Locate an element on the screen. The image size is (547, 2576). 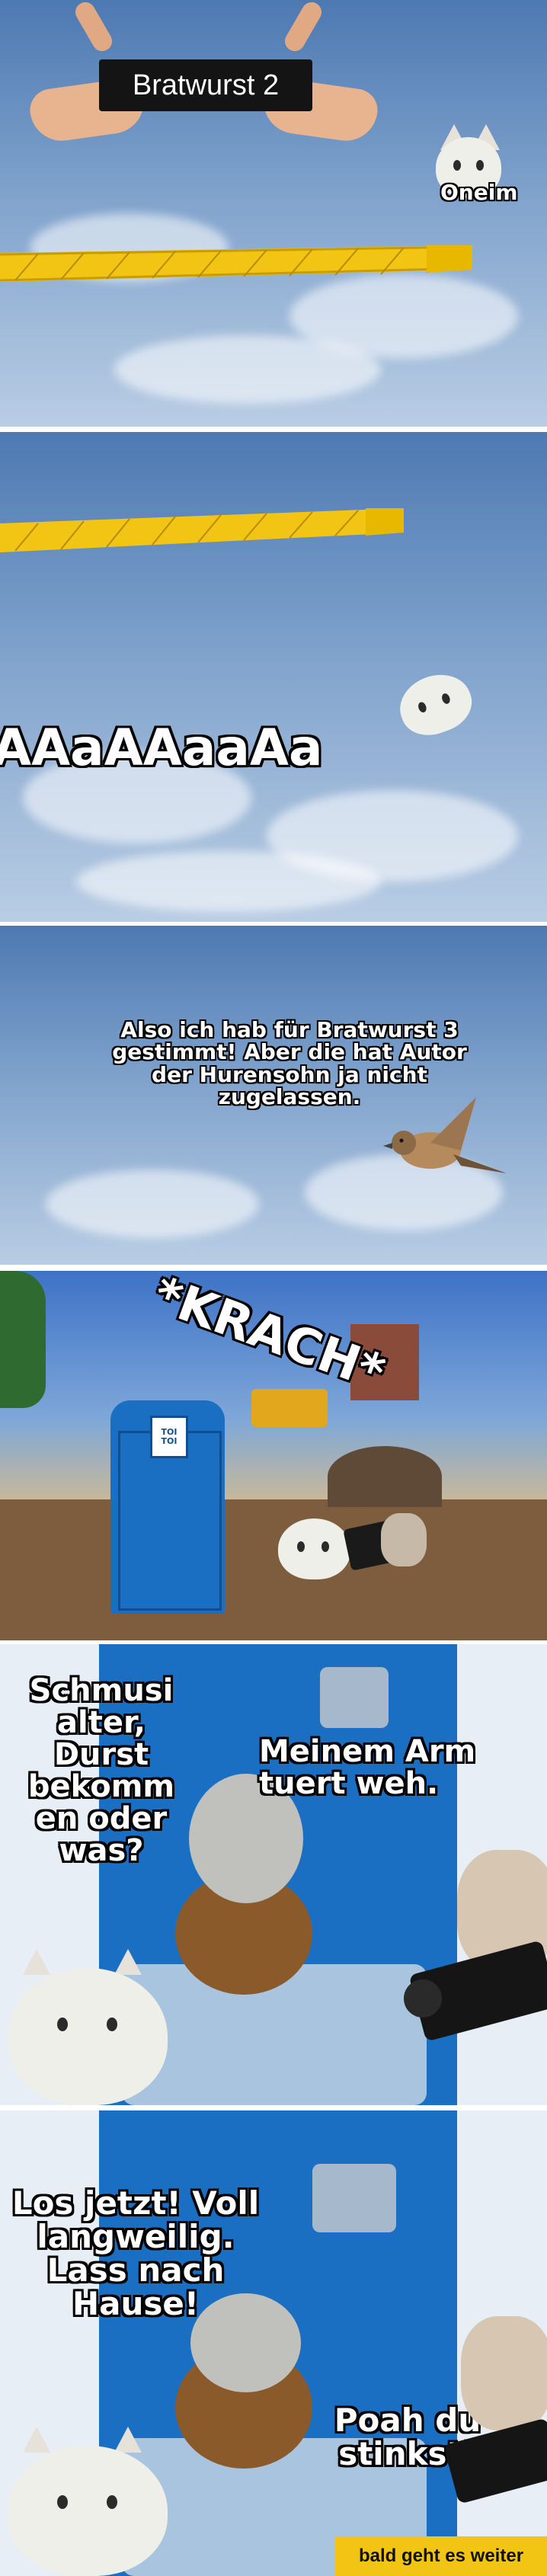
left-speech: Schmusi alter, Durst bekomm en oder was? is located at coordinates (101, 1770).